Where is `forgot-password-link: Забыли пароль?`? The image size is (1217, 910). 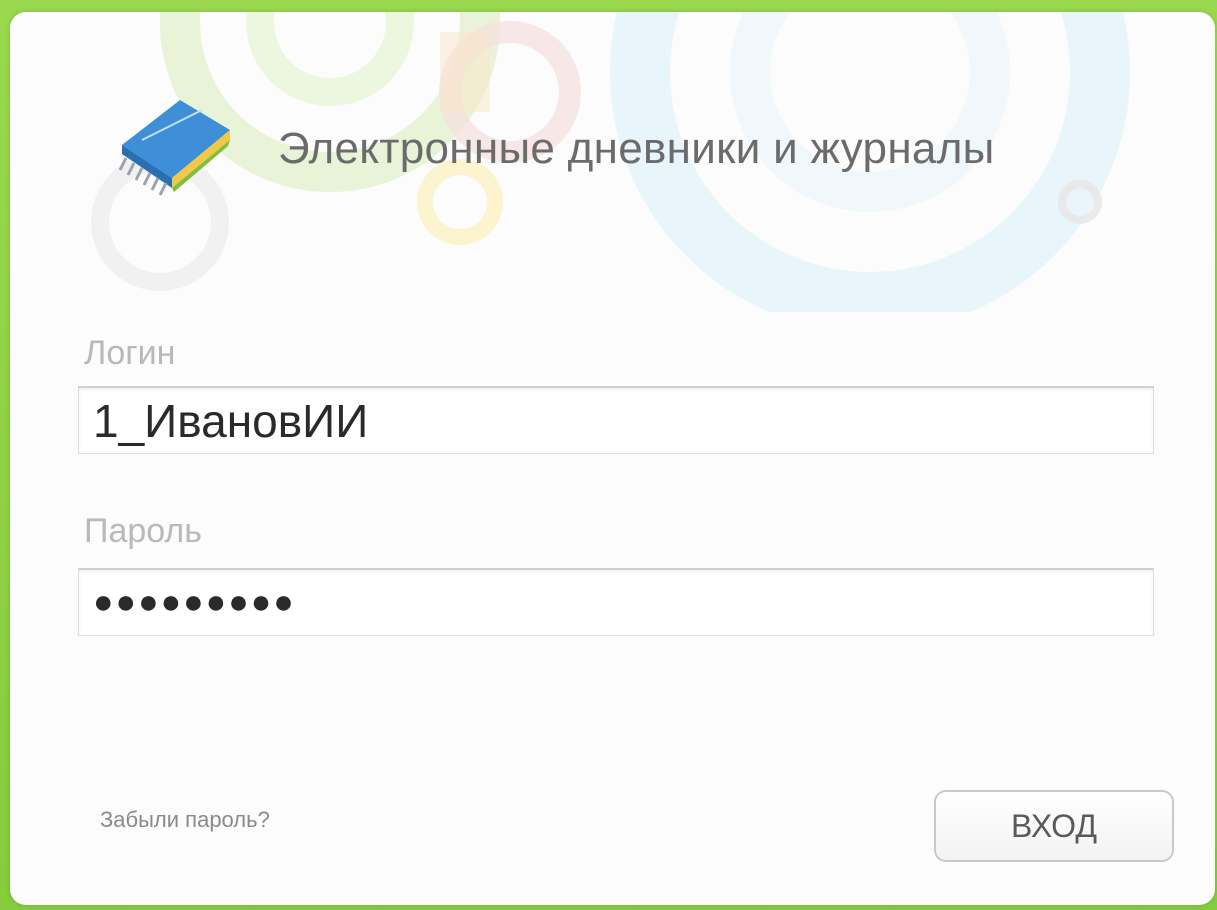 forgot-password-link: Забыли пароль? is located at coordinates (185, 820).